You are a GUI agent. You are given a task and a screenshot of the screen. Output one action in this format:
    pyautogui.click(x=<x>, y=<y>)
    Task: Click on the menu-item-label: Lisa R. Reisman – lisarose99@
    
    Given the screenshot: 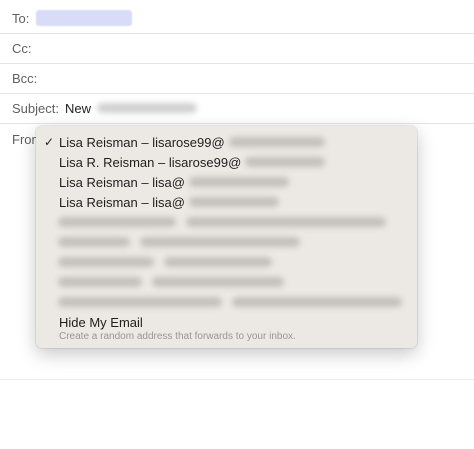 What is the action you would take?
    pyautogui.click(x=150, y=162)
    